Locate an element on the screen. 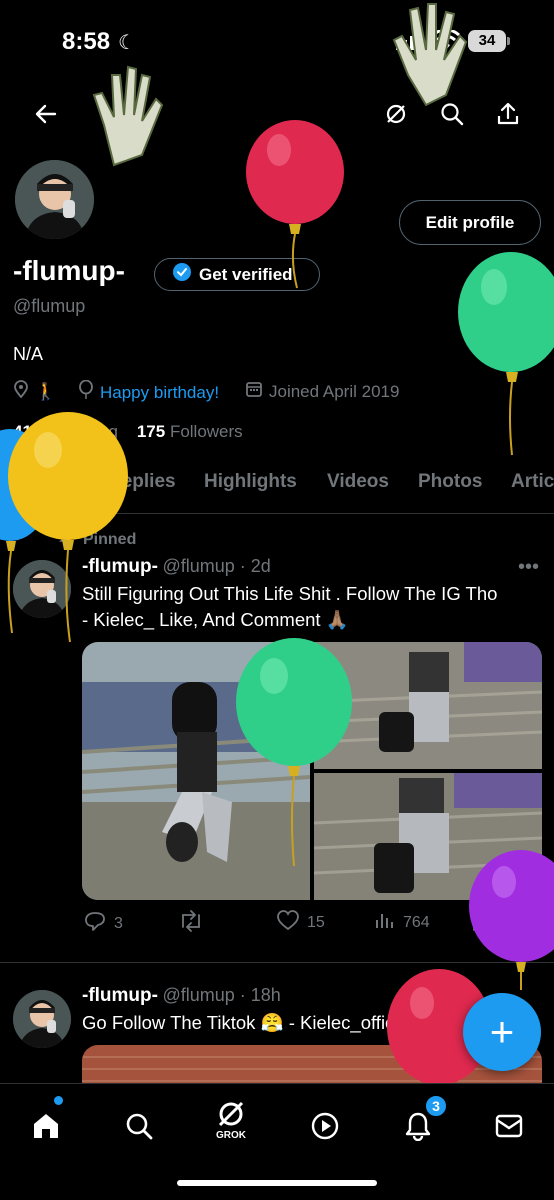 The image size is (554, 1200). pin-icon is located at coordinates (66, 542).